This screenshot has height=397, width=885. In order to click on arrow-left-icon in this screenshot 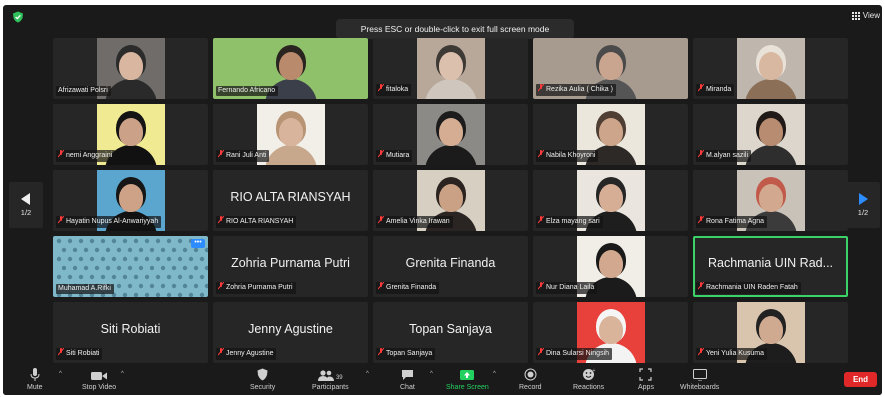, I will do `click(25, 199)`.